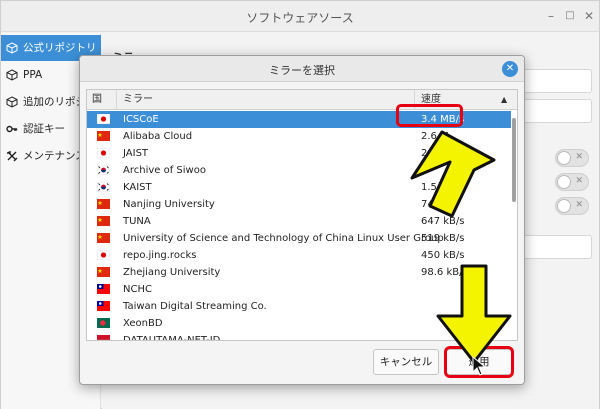 This screenshot has width=600, height=409. Describe the element at coordinates (12, 156) in the screenshot. I see `tools-icon` at that location.